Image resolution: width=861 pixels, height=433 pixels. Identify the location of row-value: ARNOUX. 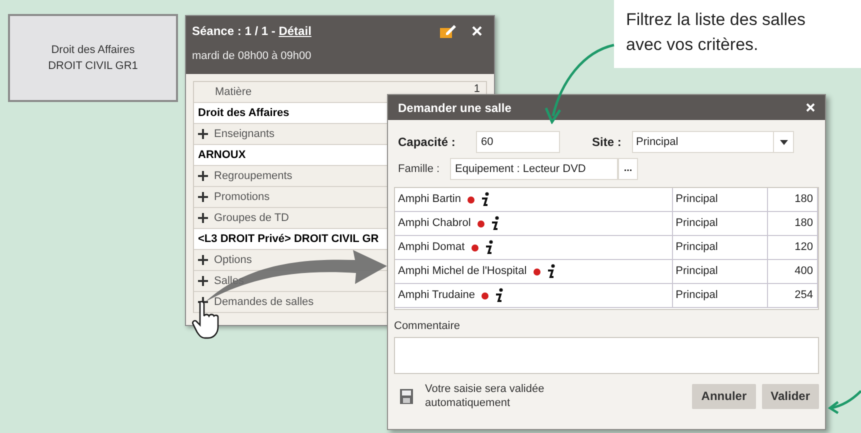
(222, 155).